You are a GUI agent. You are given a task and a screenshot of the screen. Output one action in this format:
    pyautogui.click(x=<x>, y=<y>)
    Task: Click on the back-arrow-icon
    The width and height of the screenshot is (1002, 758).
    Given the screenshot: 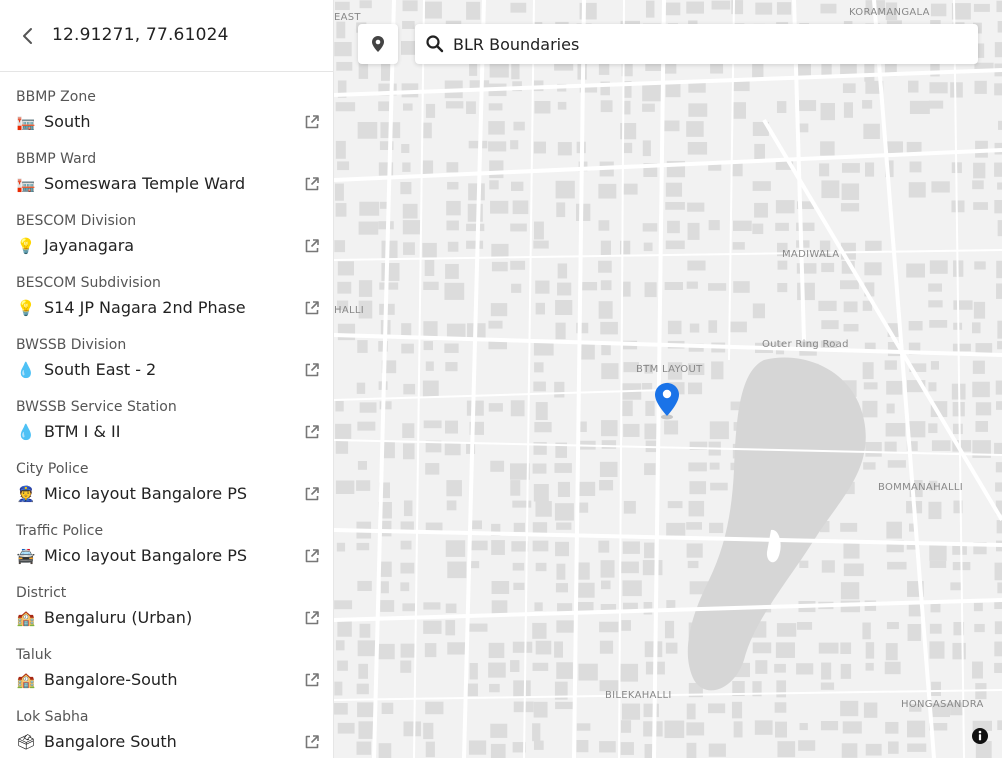 What is the action you would take?
    pyautogui.click(x=28, y=36)
    